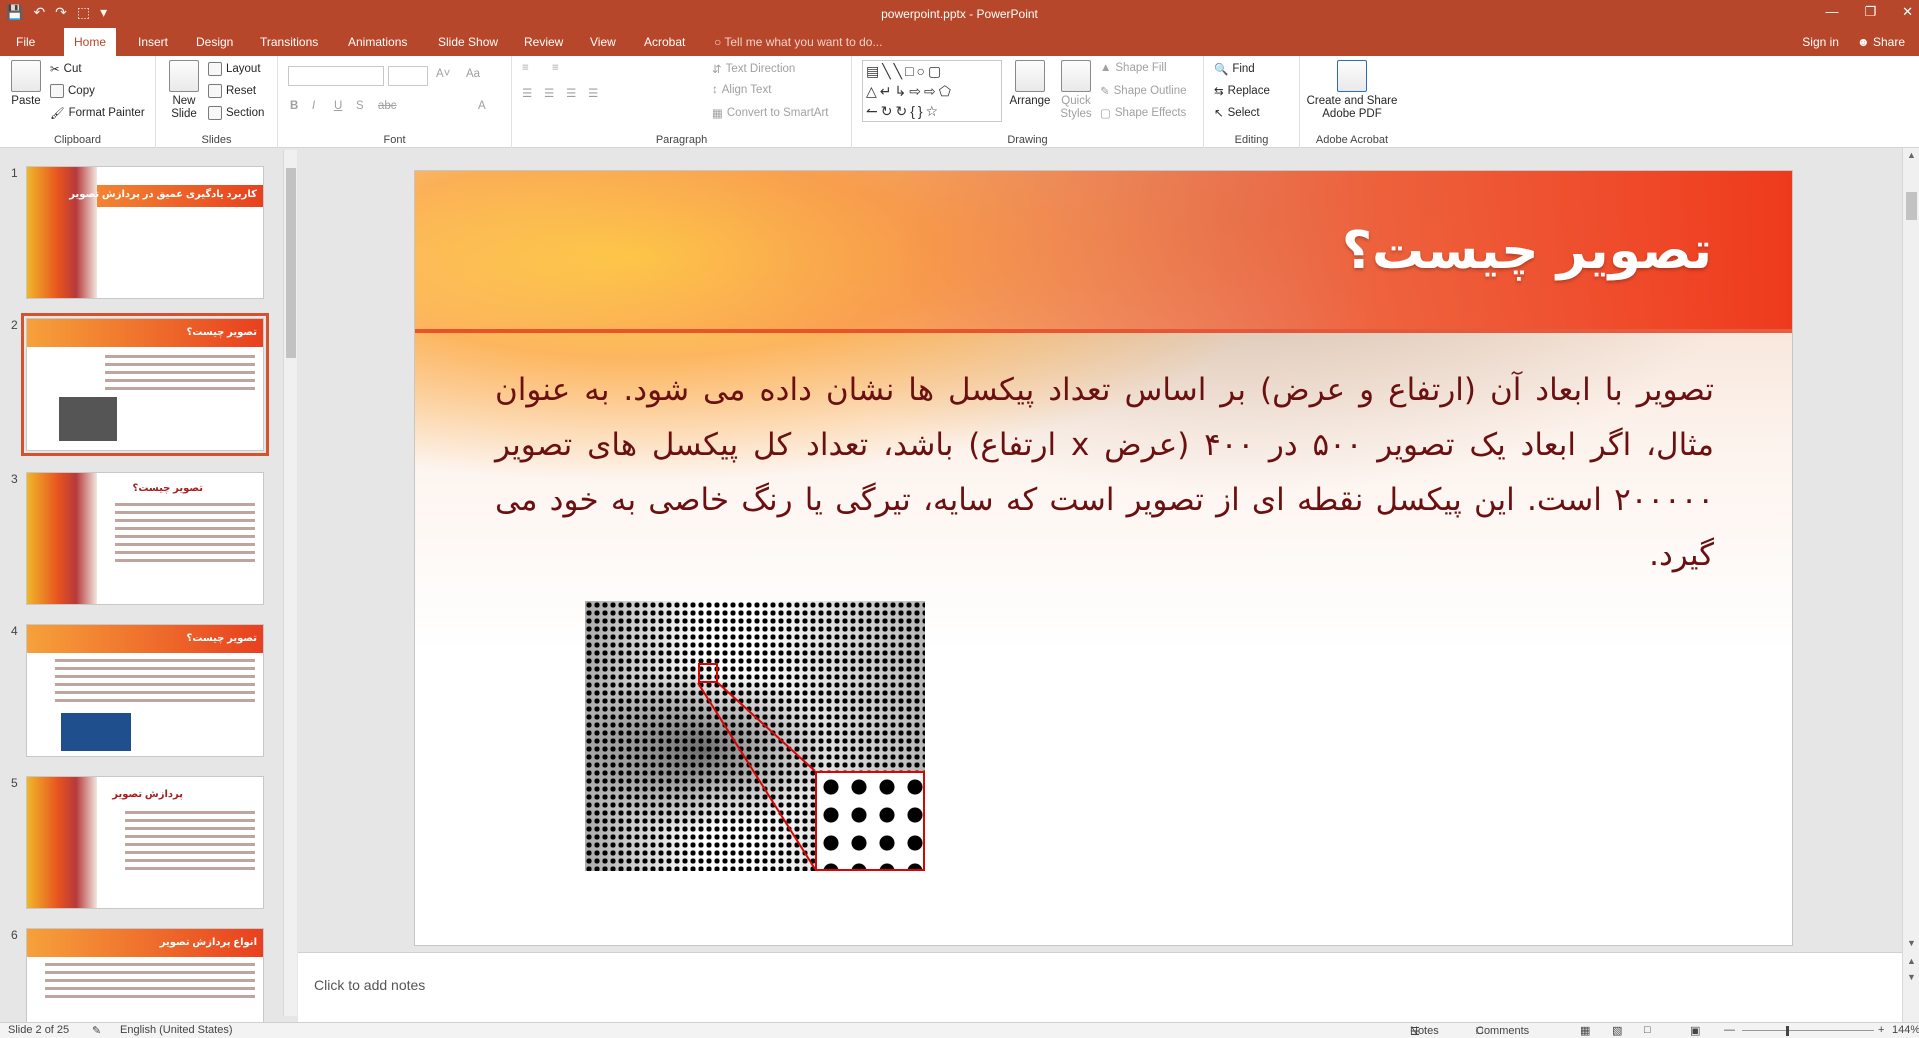  I want to click on create-pdf-label-2: Adobe PDF, so click(1352, 114).